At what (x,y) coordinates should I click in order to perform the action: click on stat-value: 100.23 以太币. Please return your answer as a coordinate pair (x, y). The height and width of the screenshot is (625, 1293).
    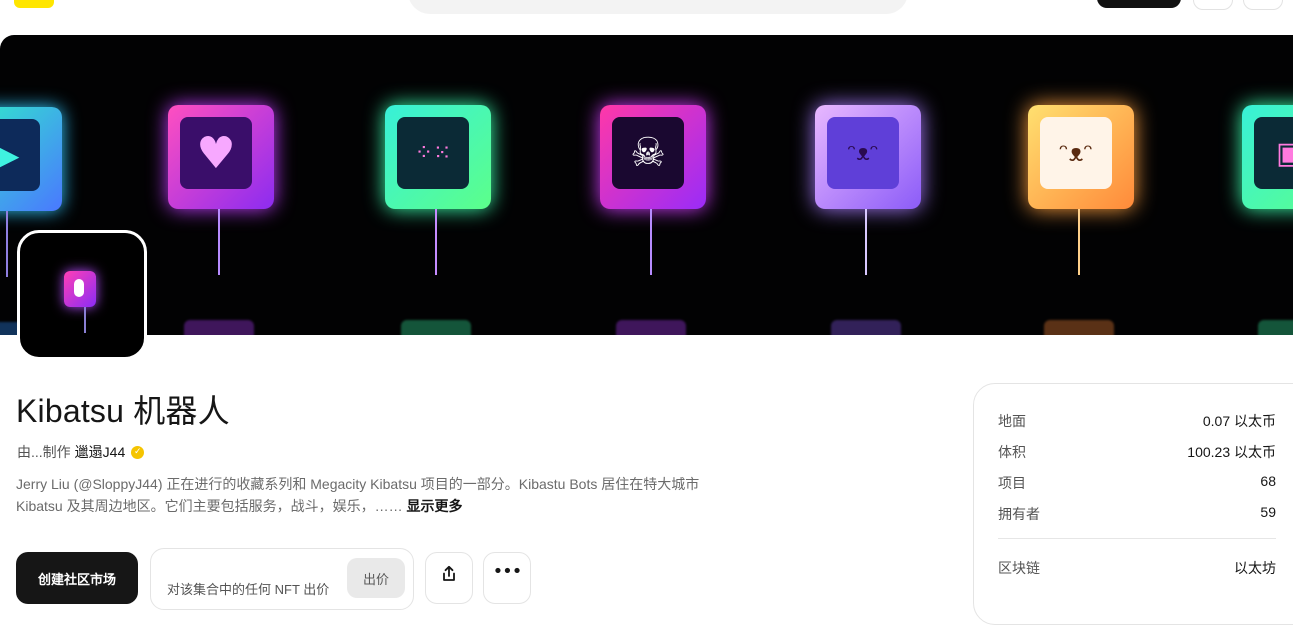
    Looking at the image, I should click on (1231, 452).